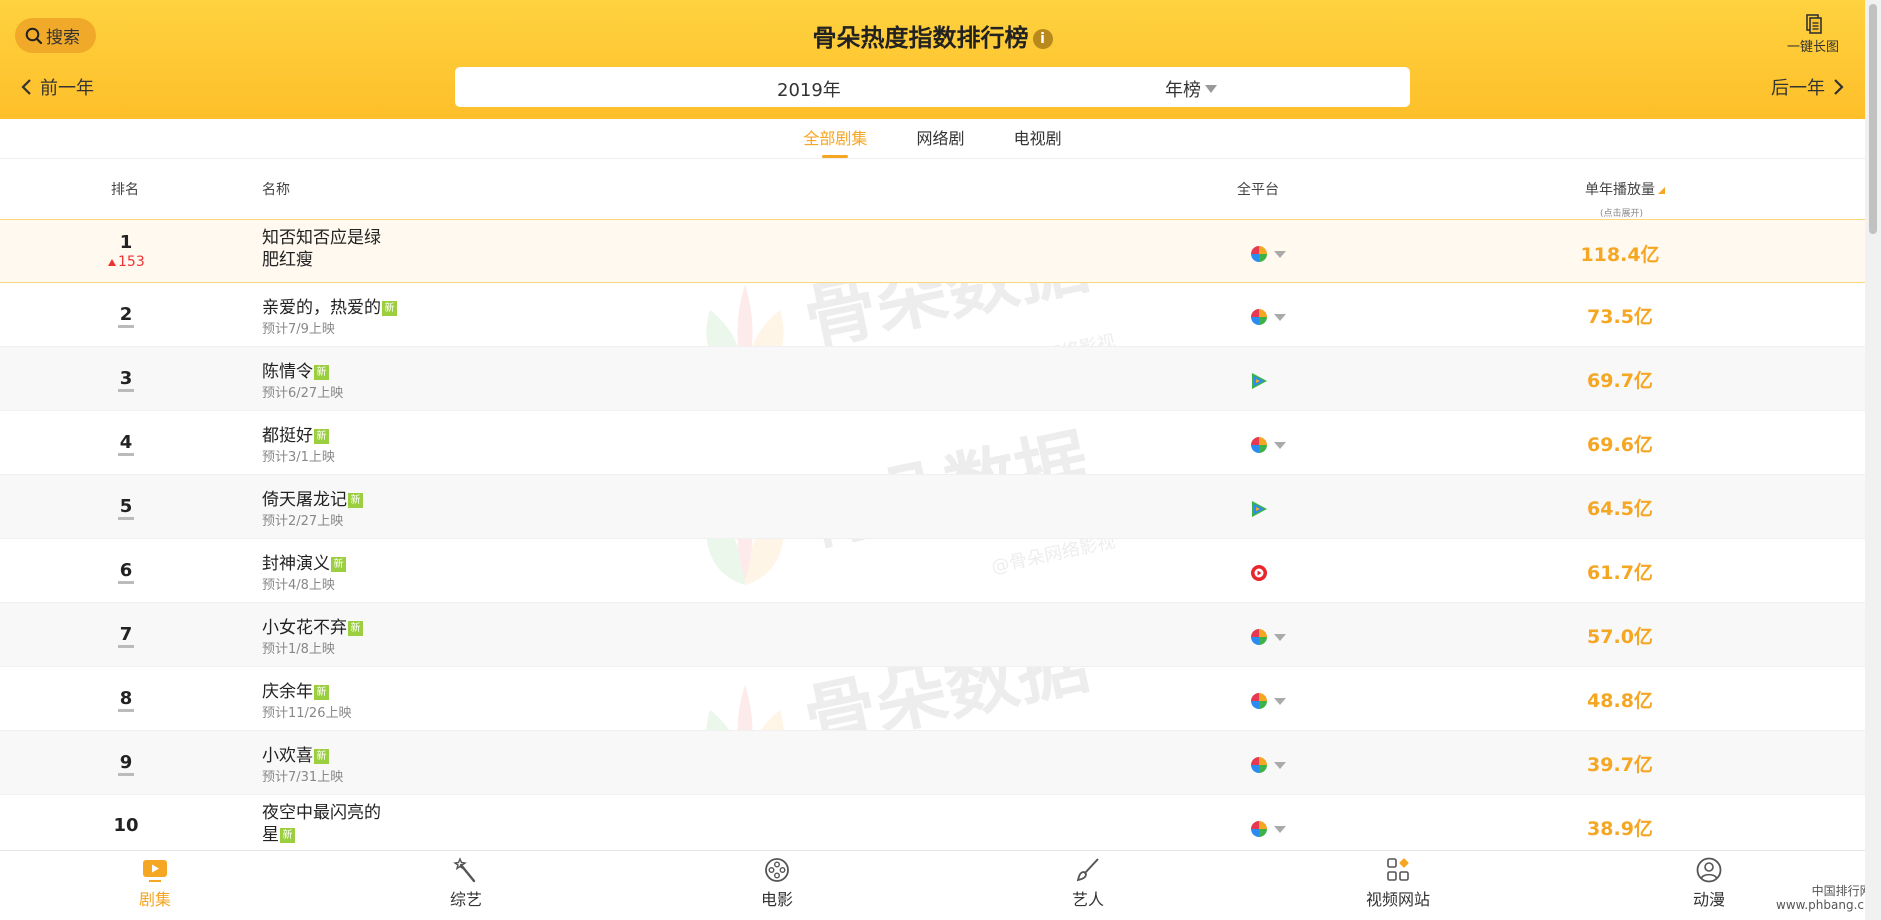 This screenshot has height=920, width=1881. What do you see at coordinates (304, 561) in the screenshot?
I see `drama-title: 封神演义新` at bounding box center [304, 561].